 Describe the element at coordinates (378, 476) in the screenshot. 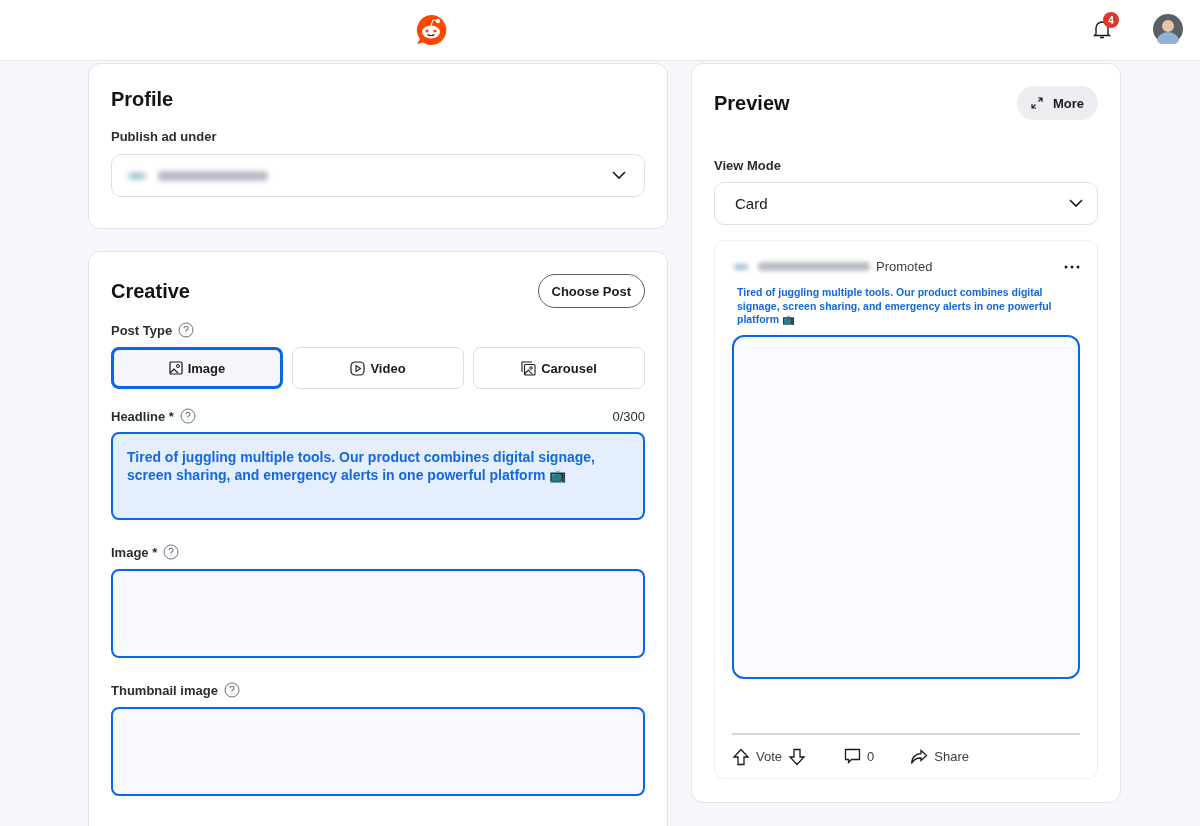

I see `headline-field: Tired of juggling multiple tools. Our product combines digital signage, screen sharing, and emergency alerts in one powerful platform 📺` at that location.